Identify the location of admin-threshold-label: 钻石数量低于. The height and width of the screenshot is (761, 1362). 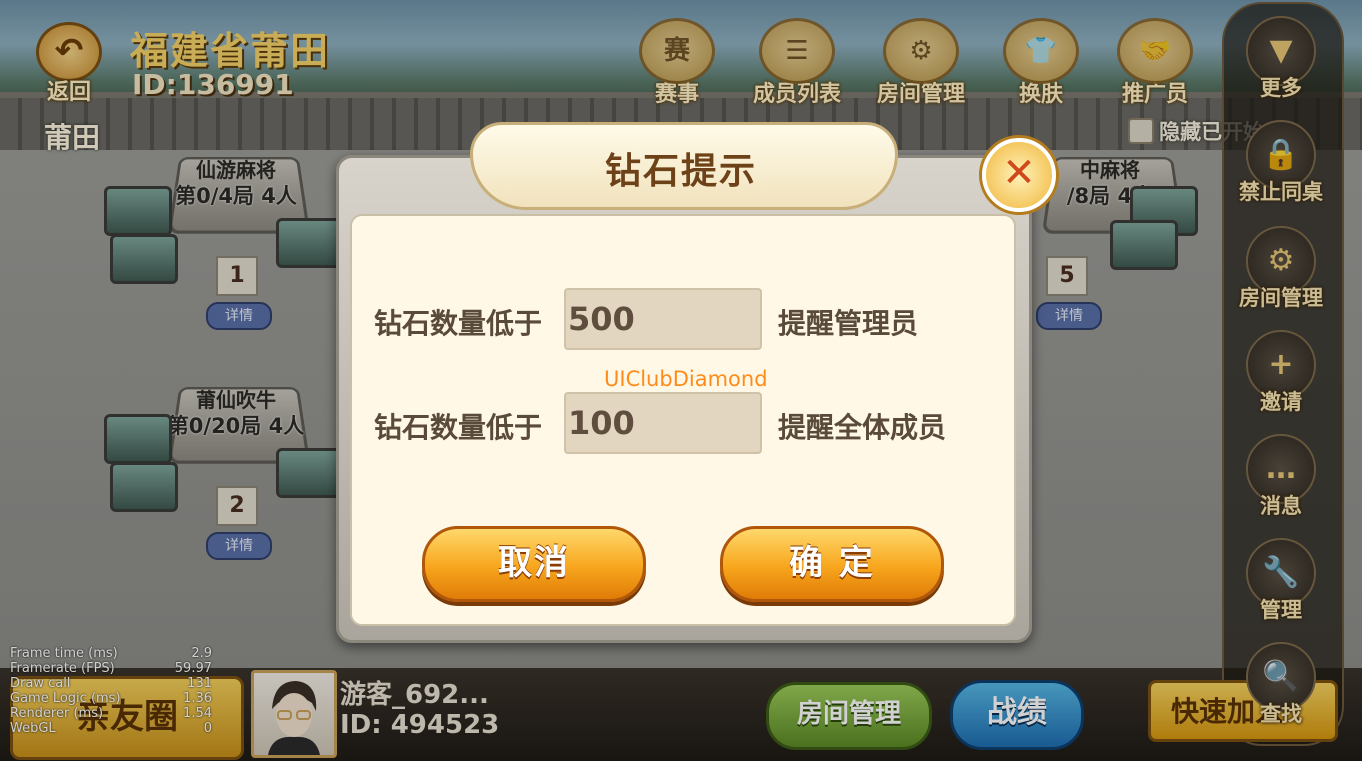
(458, 323).